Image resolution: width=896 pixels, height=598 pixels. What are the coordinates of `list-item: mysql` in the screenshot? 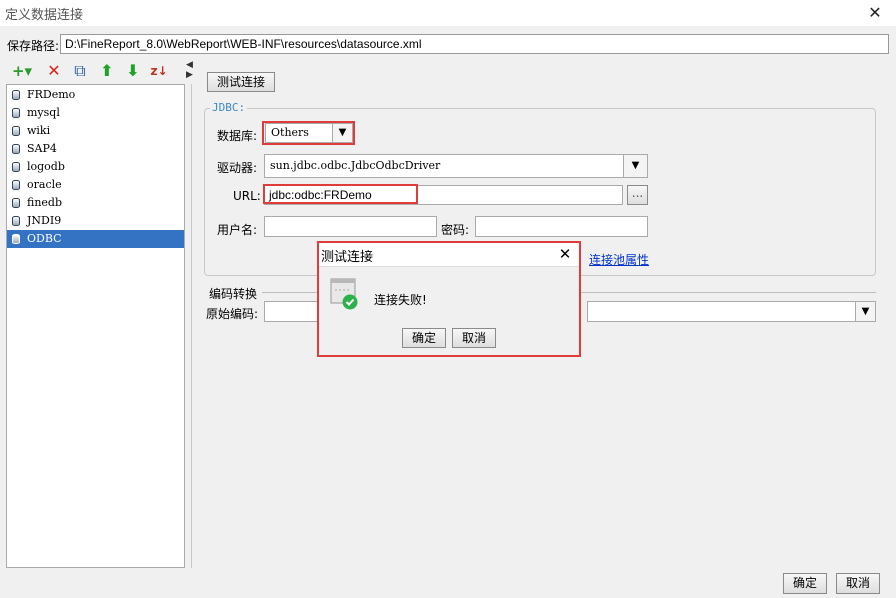 It's located at (95, 113).